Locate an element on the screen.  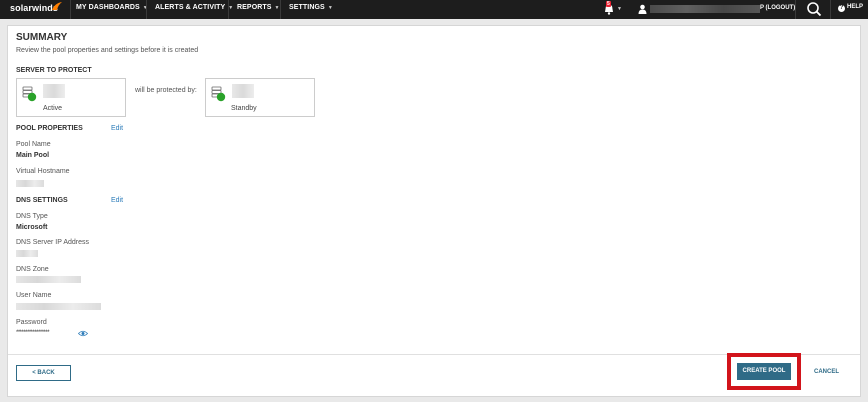
active-label: Active is located at coordinates (53, 108).